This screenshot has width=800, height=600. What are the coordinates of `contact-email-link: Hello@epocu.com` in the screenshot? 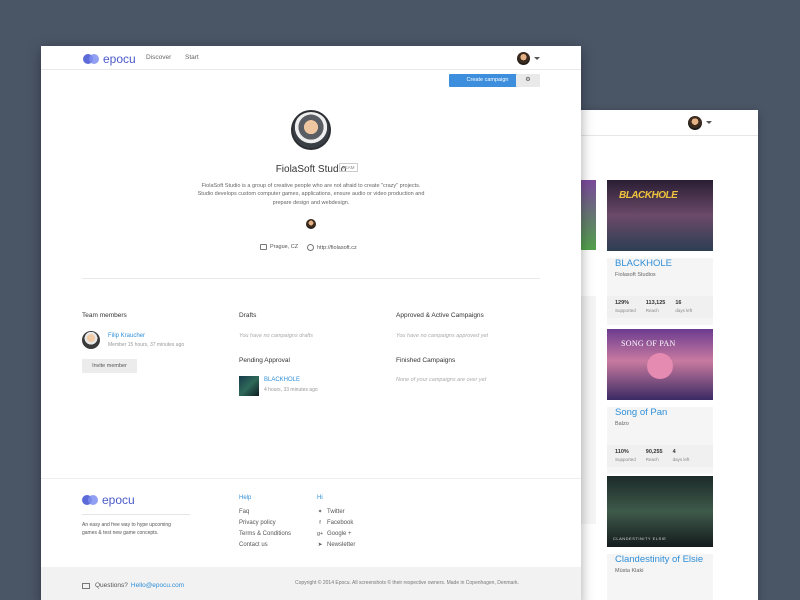 It's located at (157, 585).